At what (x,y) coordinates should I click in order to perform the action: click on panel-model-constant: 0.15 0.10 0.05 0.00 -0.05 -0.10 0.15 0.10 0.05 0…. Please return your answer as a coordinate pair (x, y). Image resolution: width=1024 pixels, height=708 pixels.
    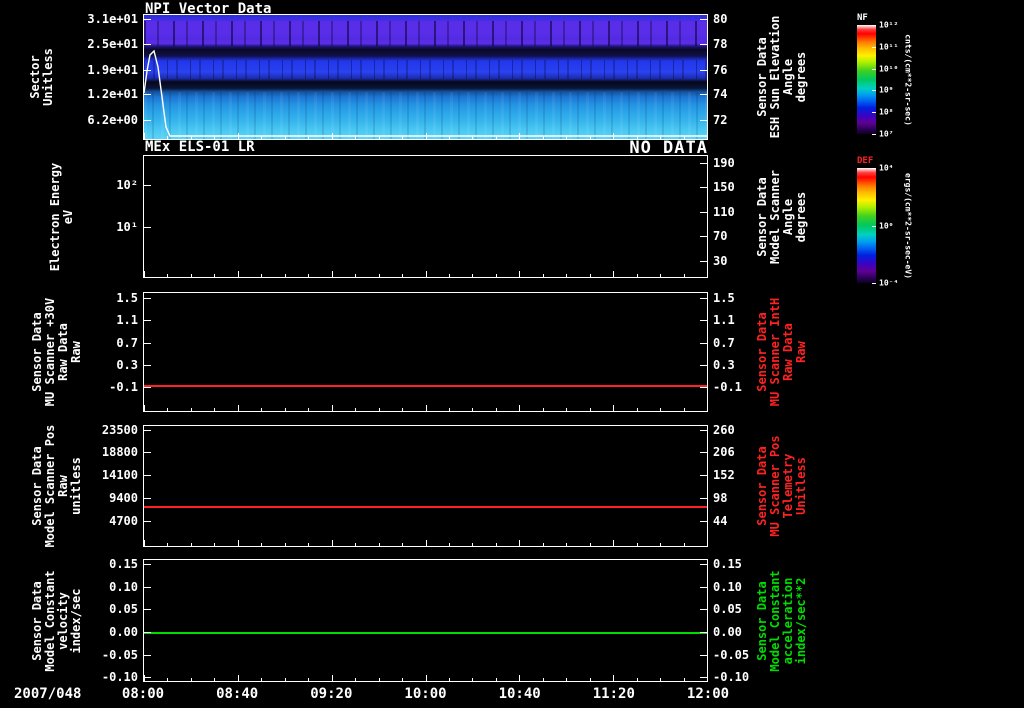
    Looking at the image, I should click on (425, 620).